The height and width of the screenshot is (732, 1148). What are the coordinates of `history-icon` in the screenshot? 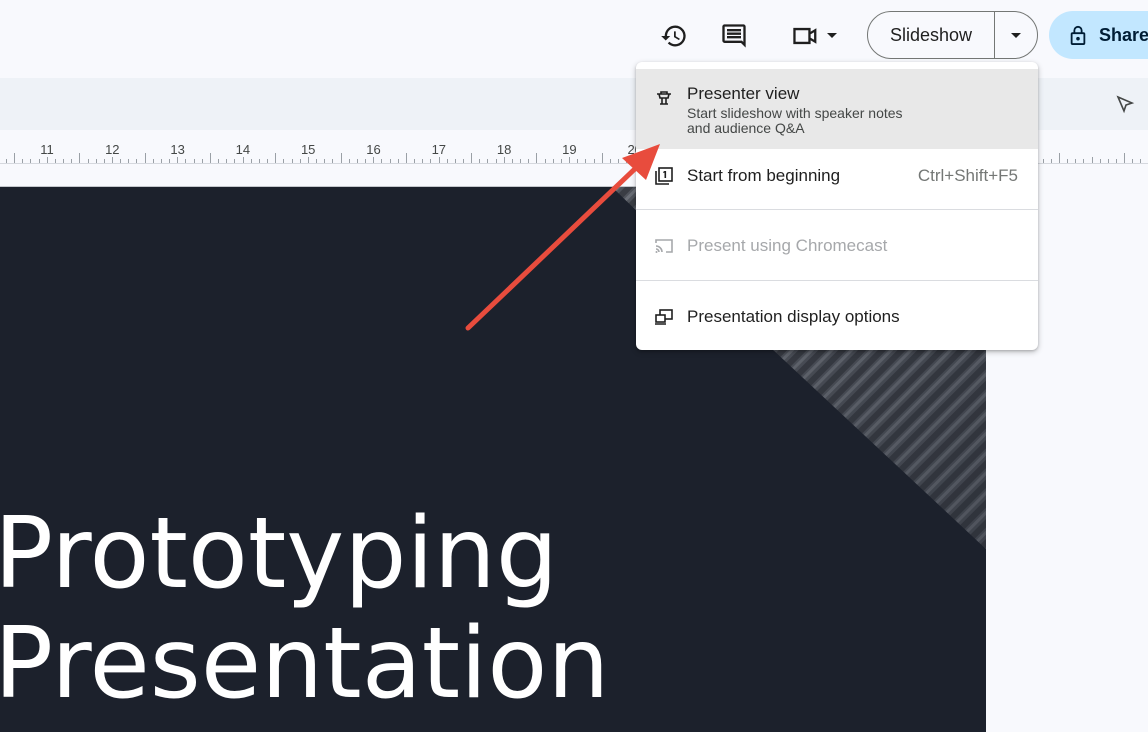 It's located at (674, 36).